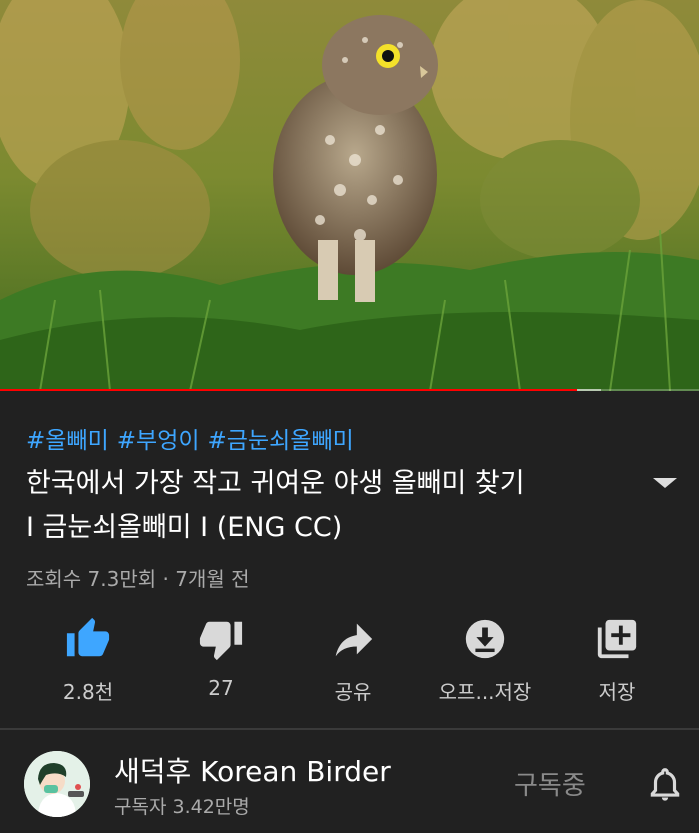 This screenshot has width=699, height=833. Describe the element at coordinates (349, 729) in the screenshot. I see `section-divider` at that location.